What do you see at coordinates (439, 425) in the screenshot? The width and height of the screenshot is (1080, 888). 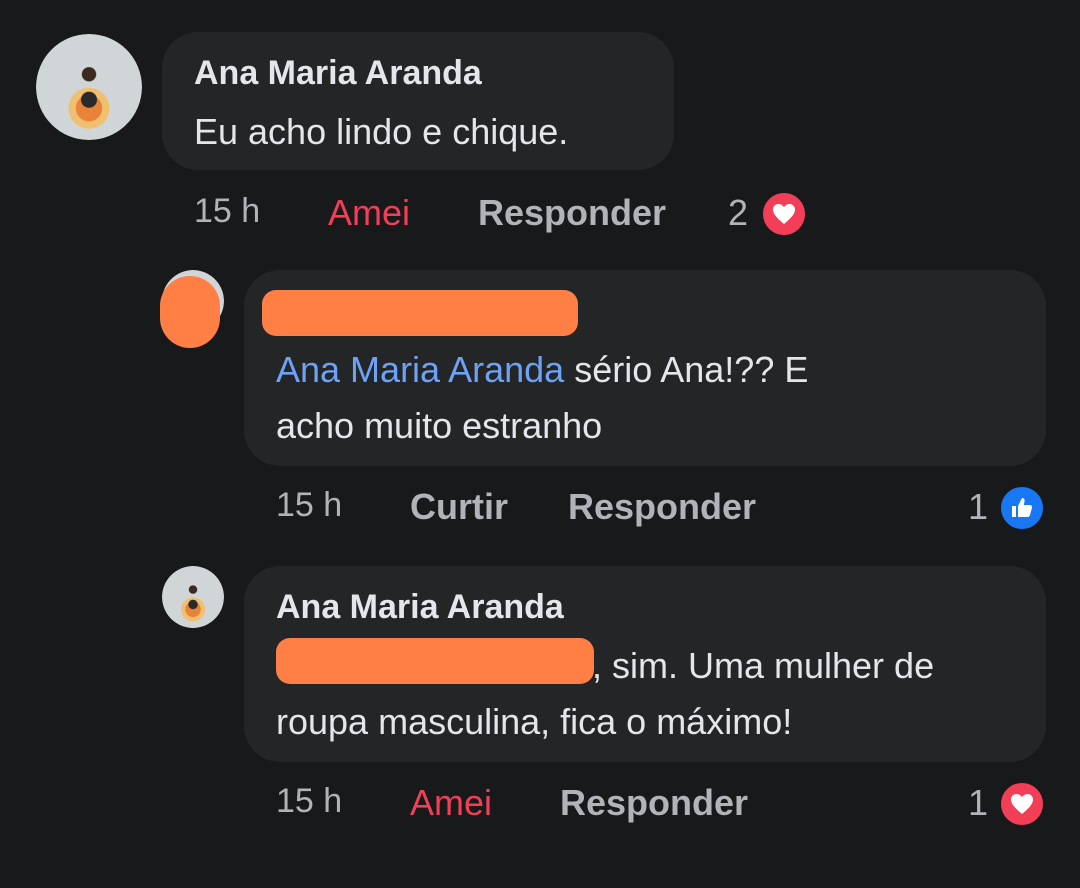 I see `reply-text-line-2: acho muito estranho` at bounding box center [439, 425].